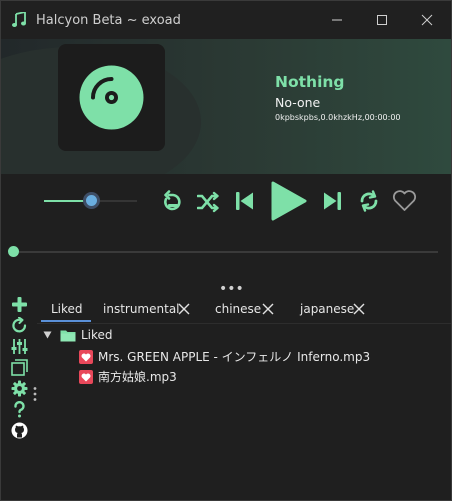 This screenshot has width=452, height=501. Describe the element at coordinates (141, 309) in the screenshot. I see `tab-label: instrumental` at that location.